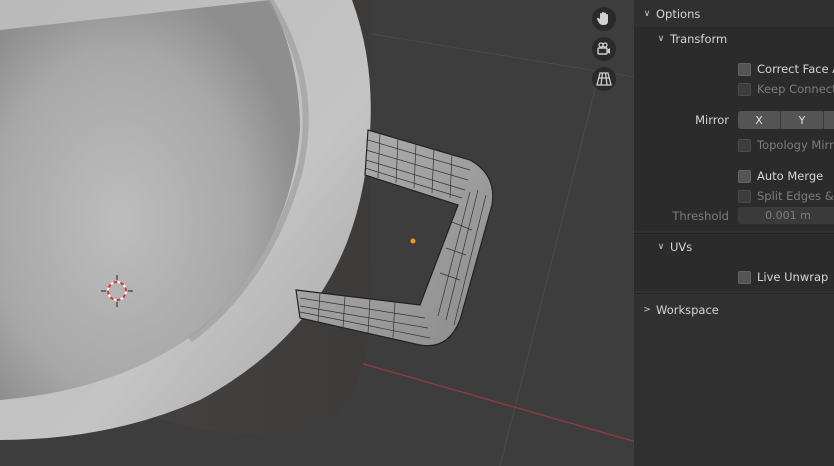 Image resolution: width=834 pixels, height=466 pixels. Describe the element at coordinates (734, 247) in the screenshot. I see `uvs-header: ∨ UVs` at that location.